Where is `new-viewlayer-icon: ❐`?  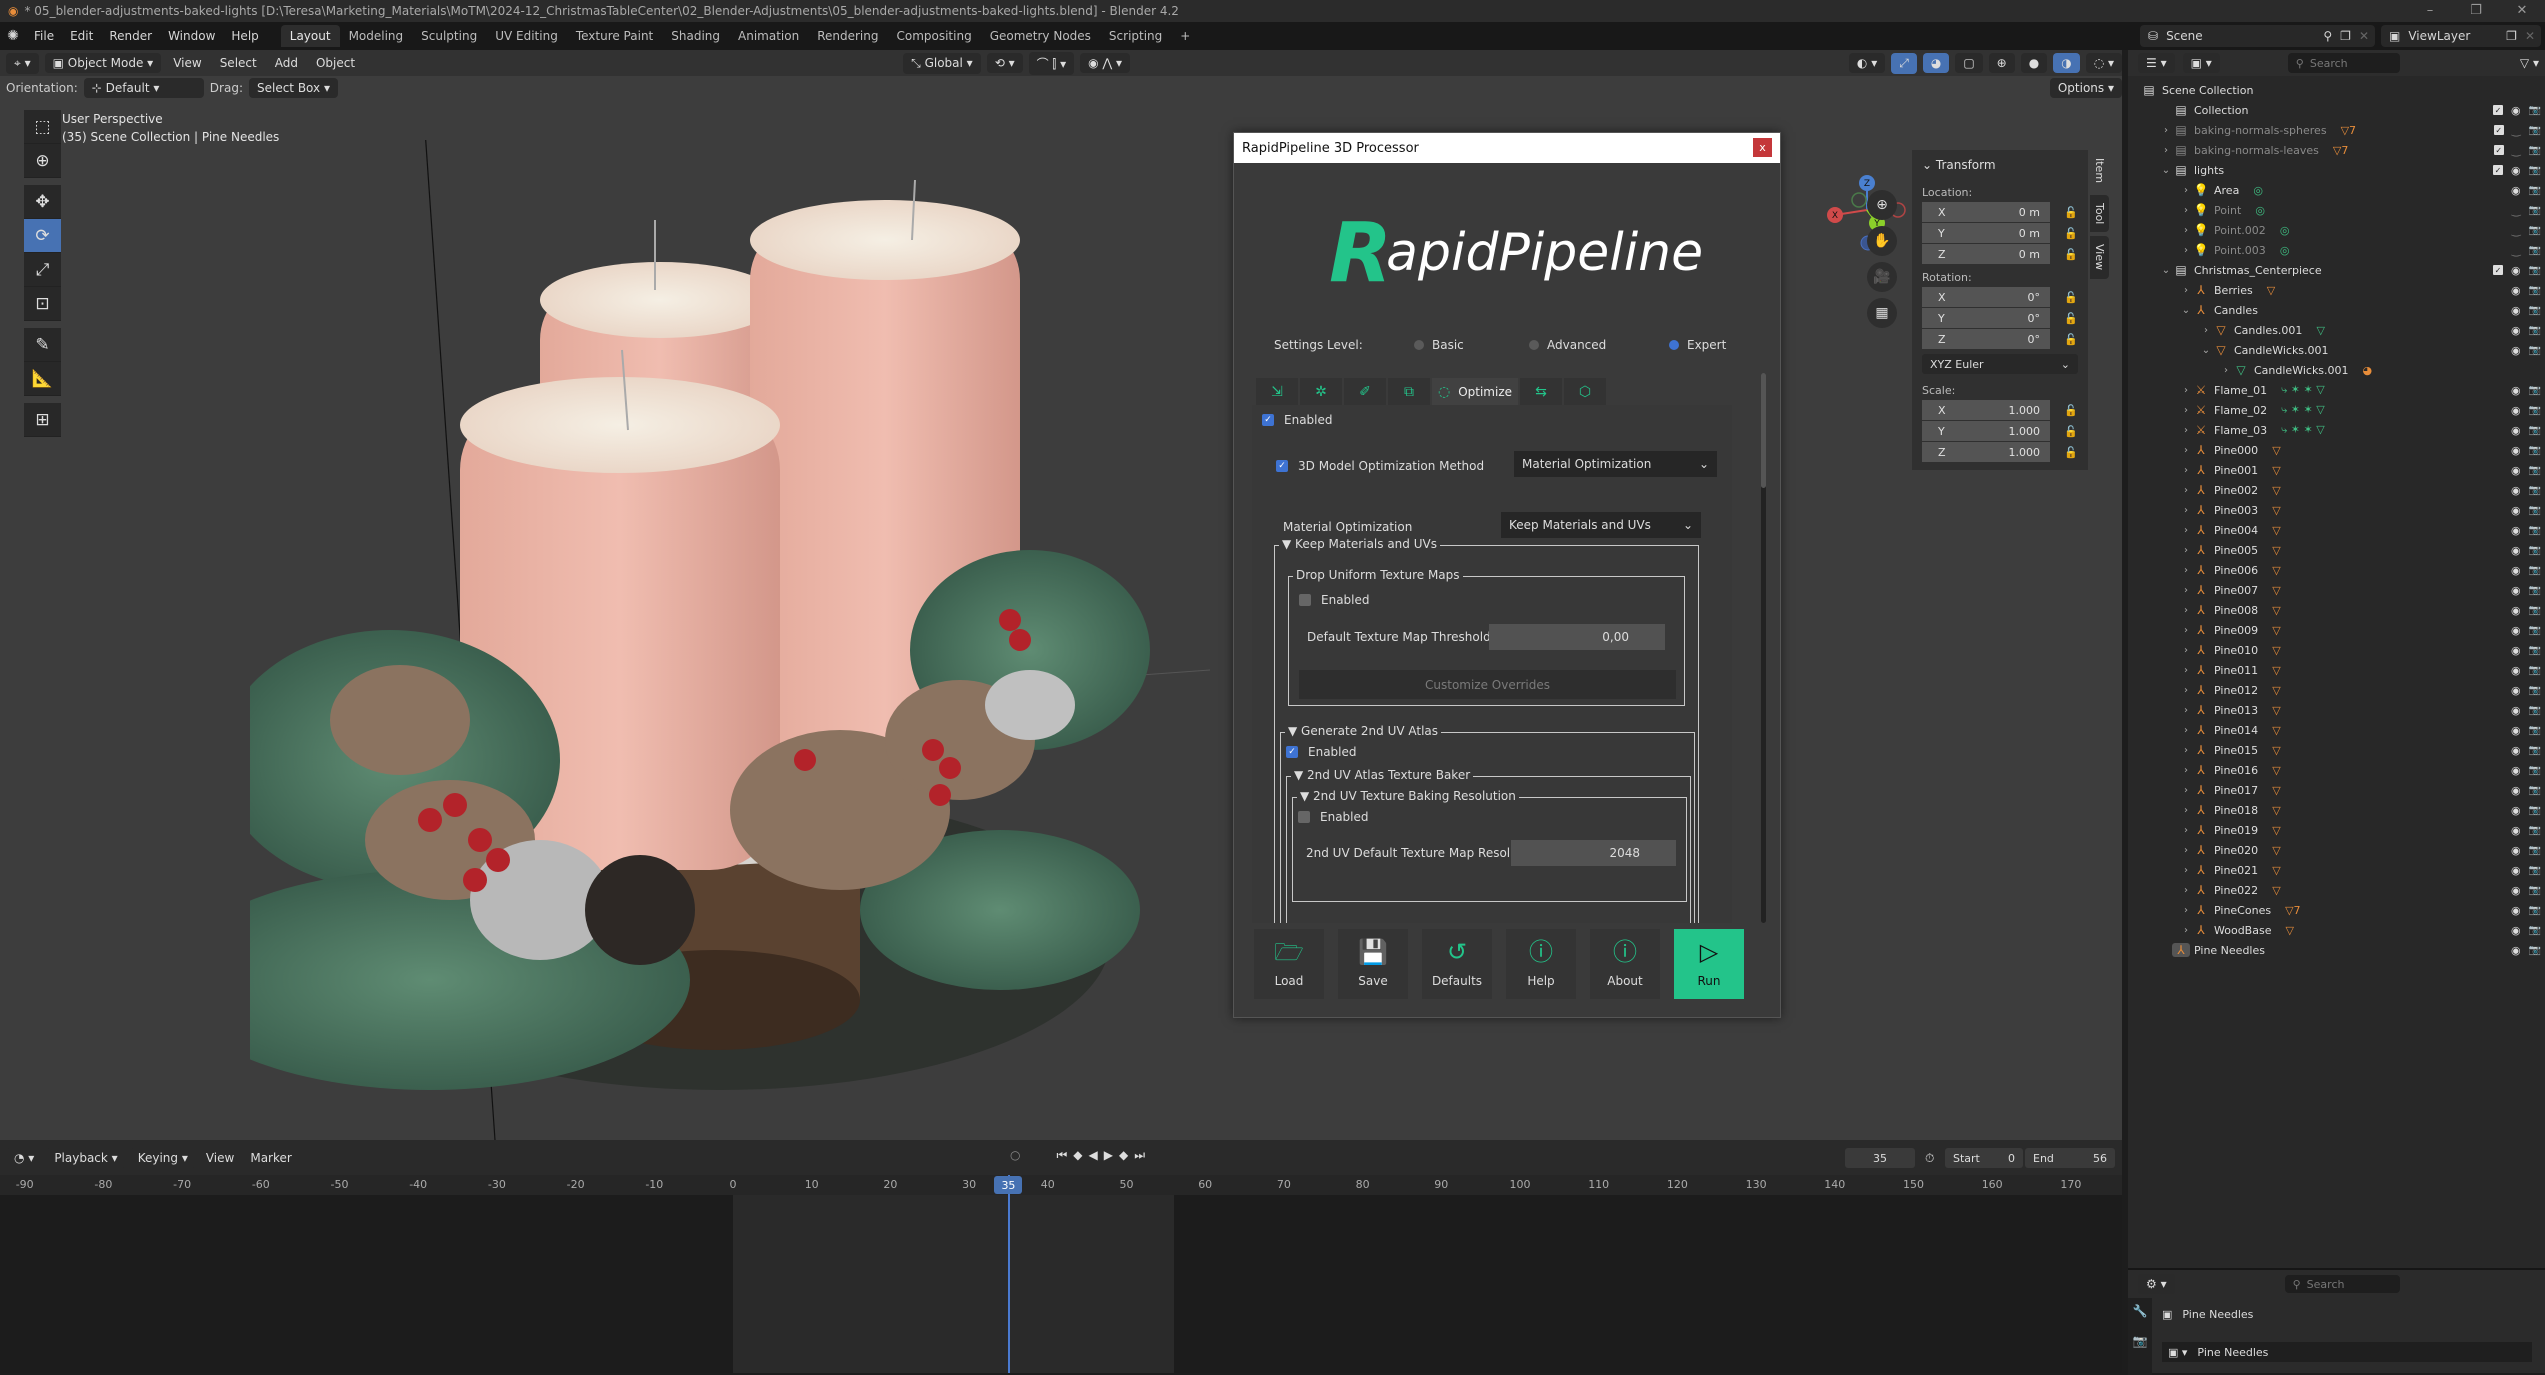
new-viewlayer-icon: ❐ is located at coordinates (2511, 36).